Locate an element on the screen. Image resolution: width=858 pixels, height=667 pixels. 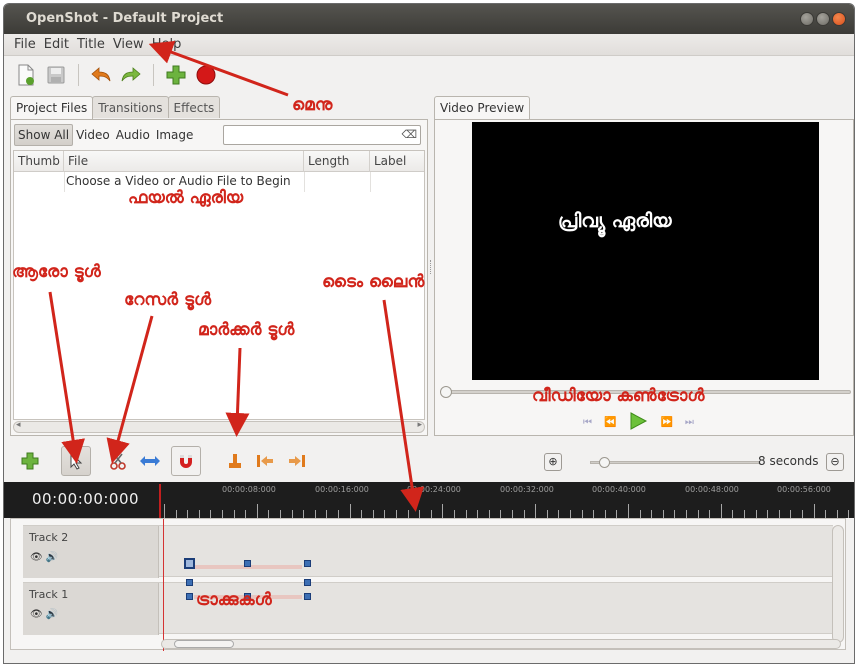
col-label: Label is located at coordinates (398, 161).